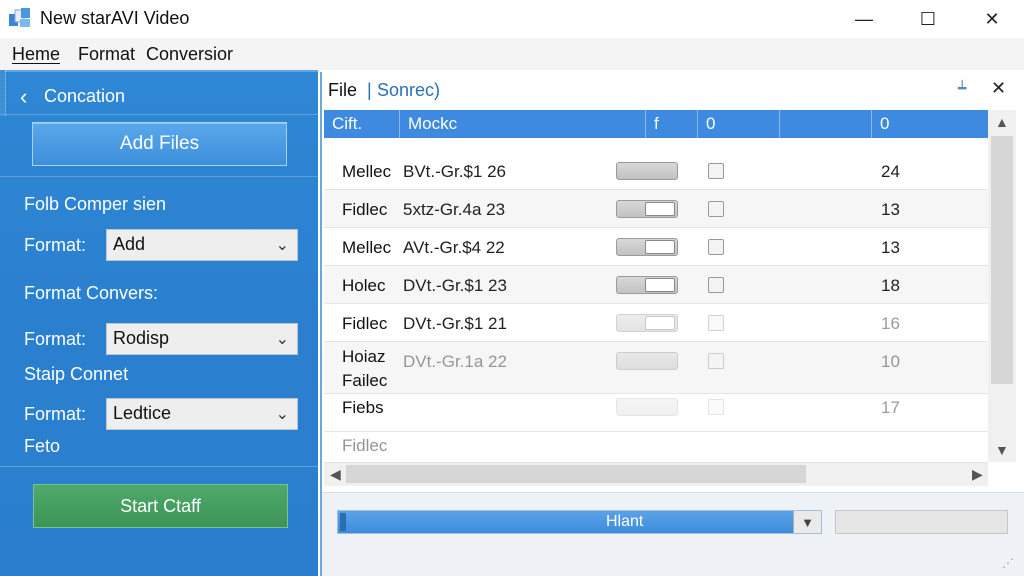 This screenshot has width=1024, height=576. I want to click on row-count: 18, so click(890, 285).